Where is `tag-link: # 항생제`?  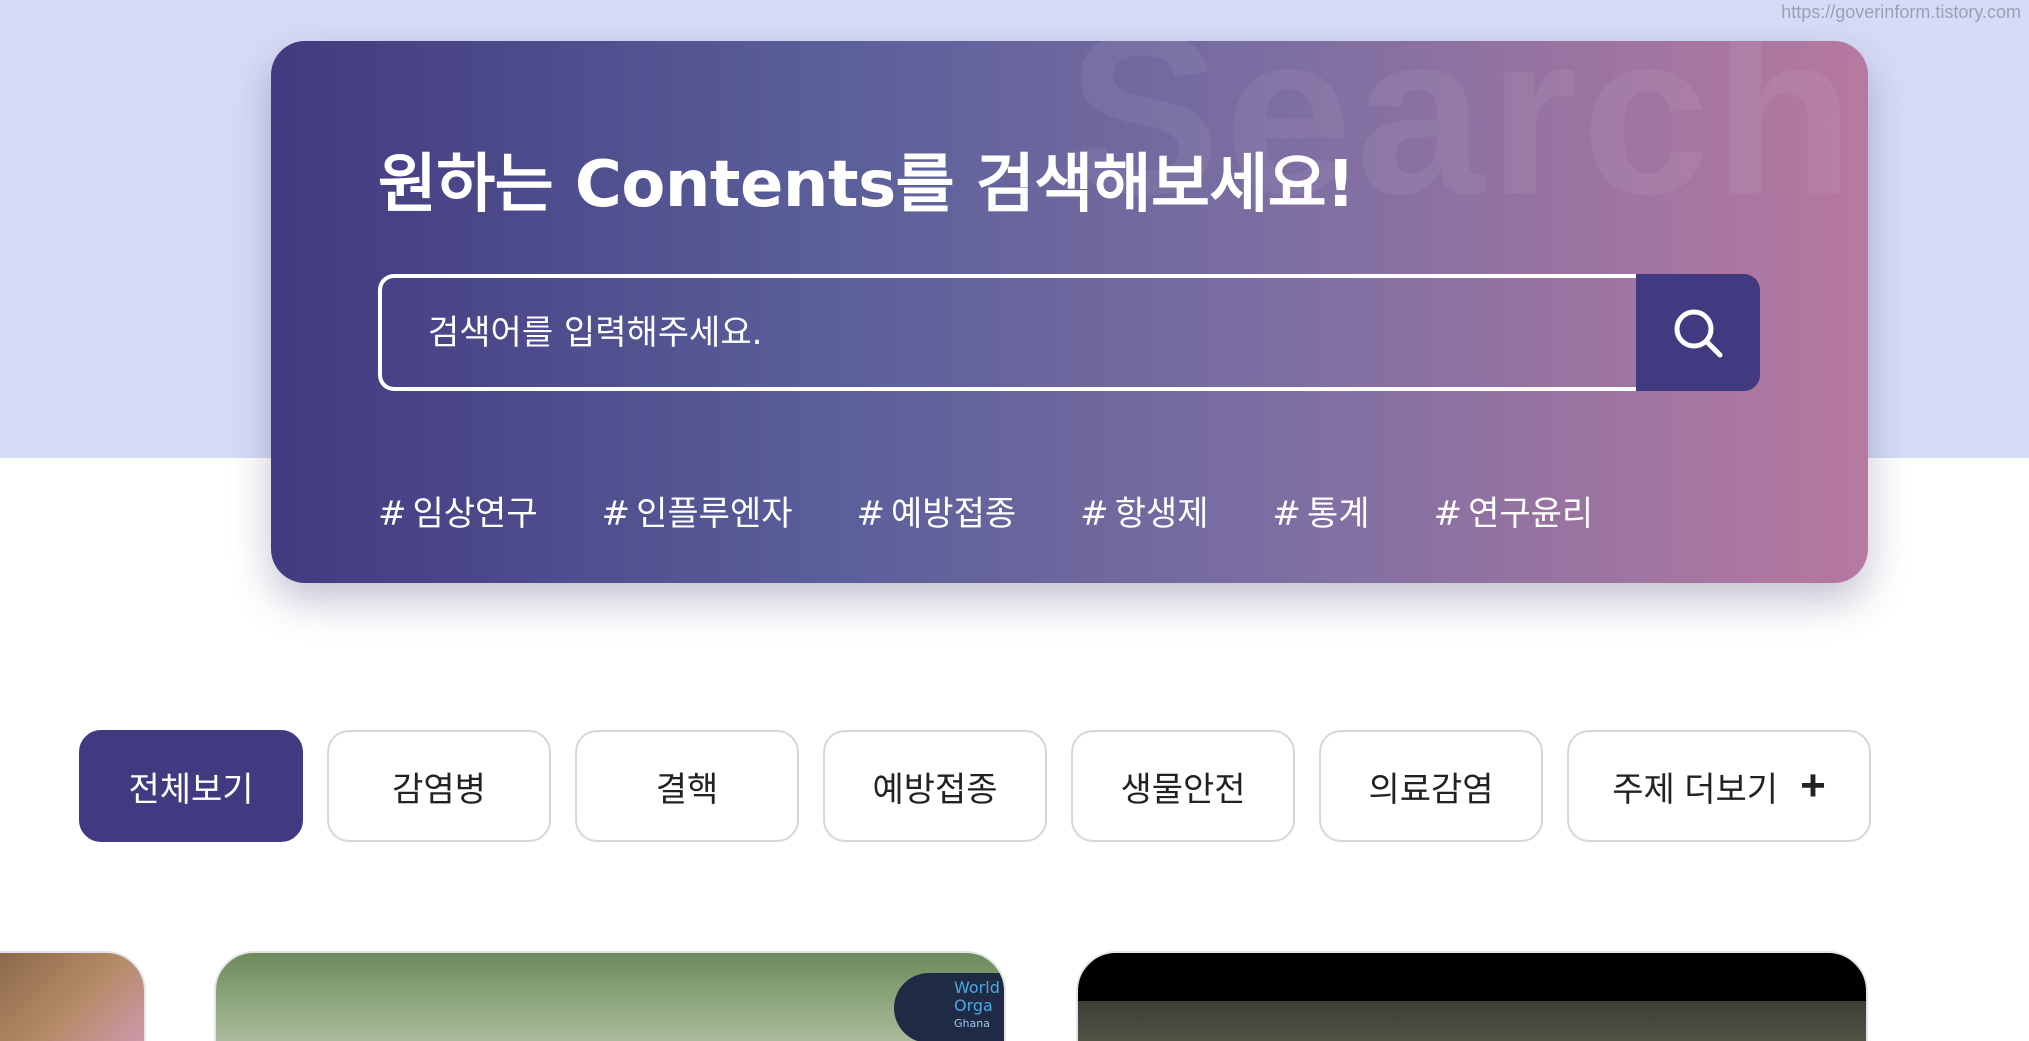
tag-link: # 항생제 is located at coordinates (1144, 510).